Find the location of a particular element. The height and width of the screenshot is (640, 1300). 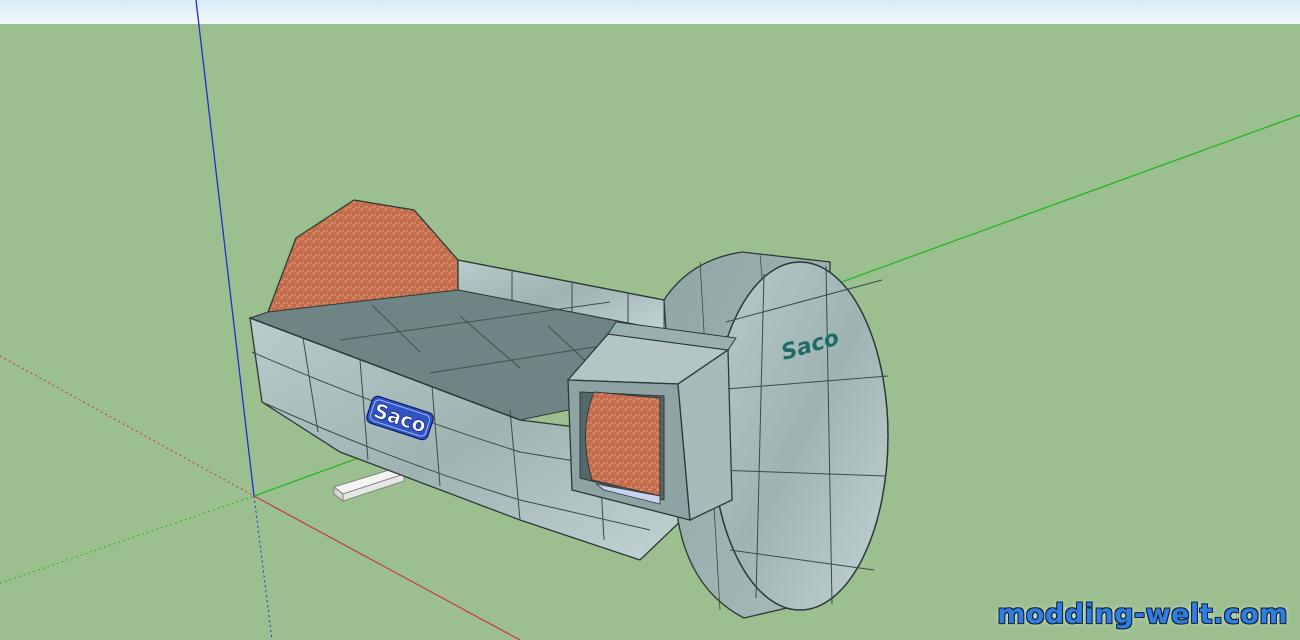

watermark-text: modding-welt.com is located at coordinates (1142, 614).